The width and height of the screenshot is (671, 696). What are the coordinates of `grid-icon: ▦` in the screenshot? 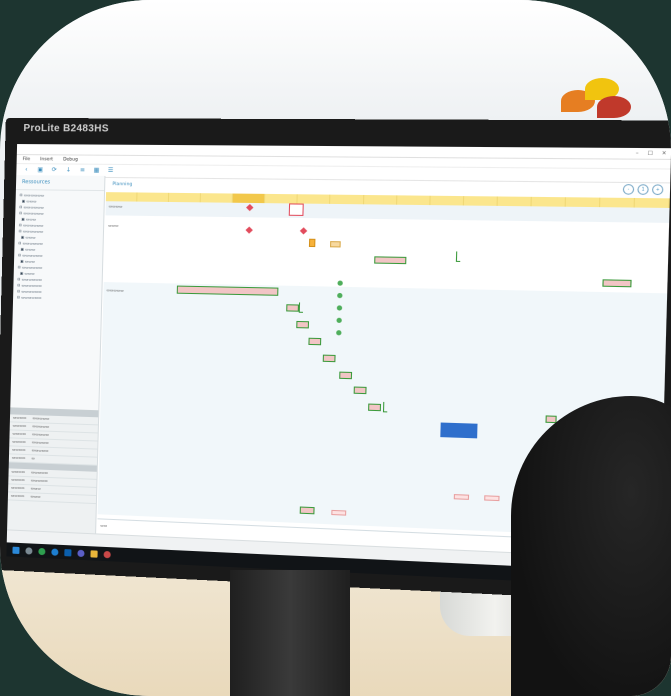 It's located at (96, 171).